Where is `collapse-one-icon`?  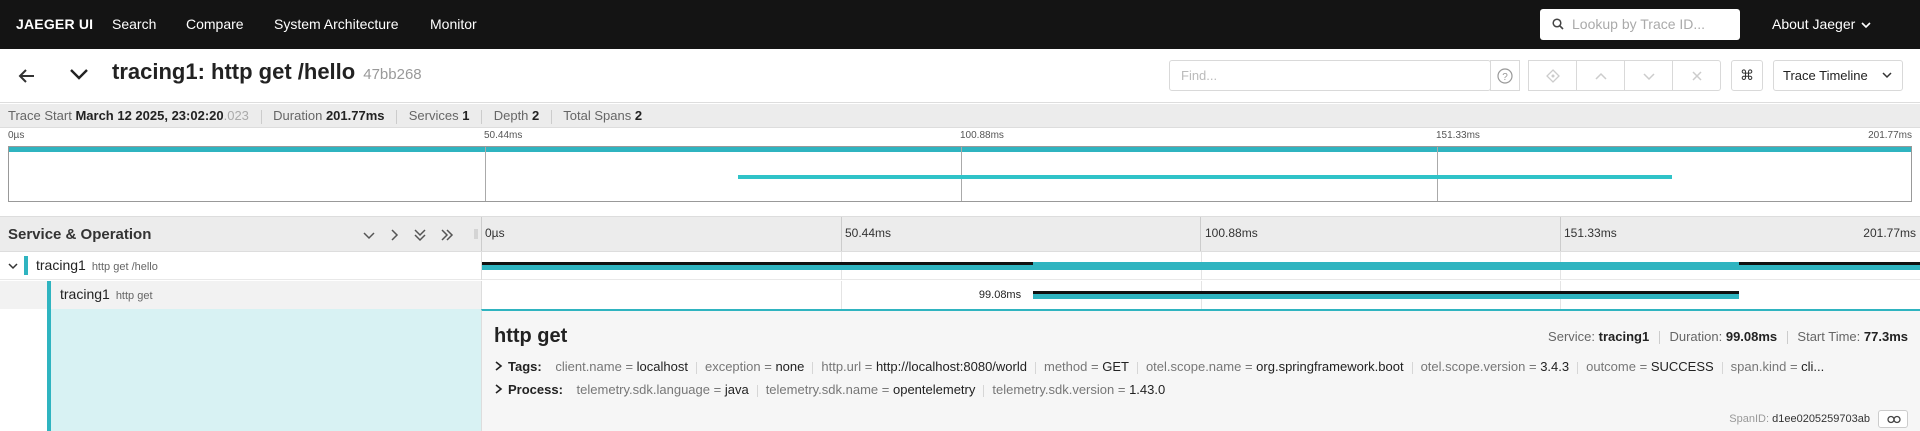 collapse-one-icon is located at coordinates (369, 235).